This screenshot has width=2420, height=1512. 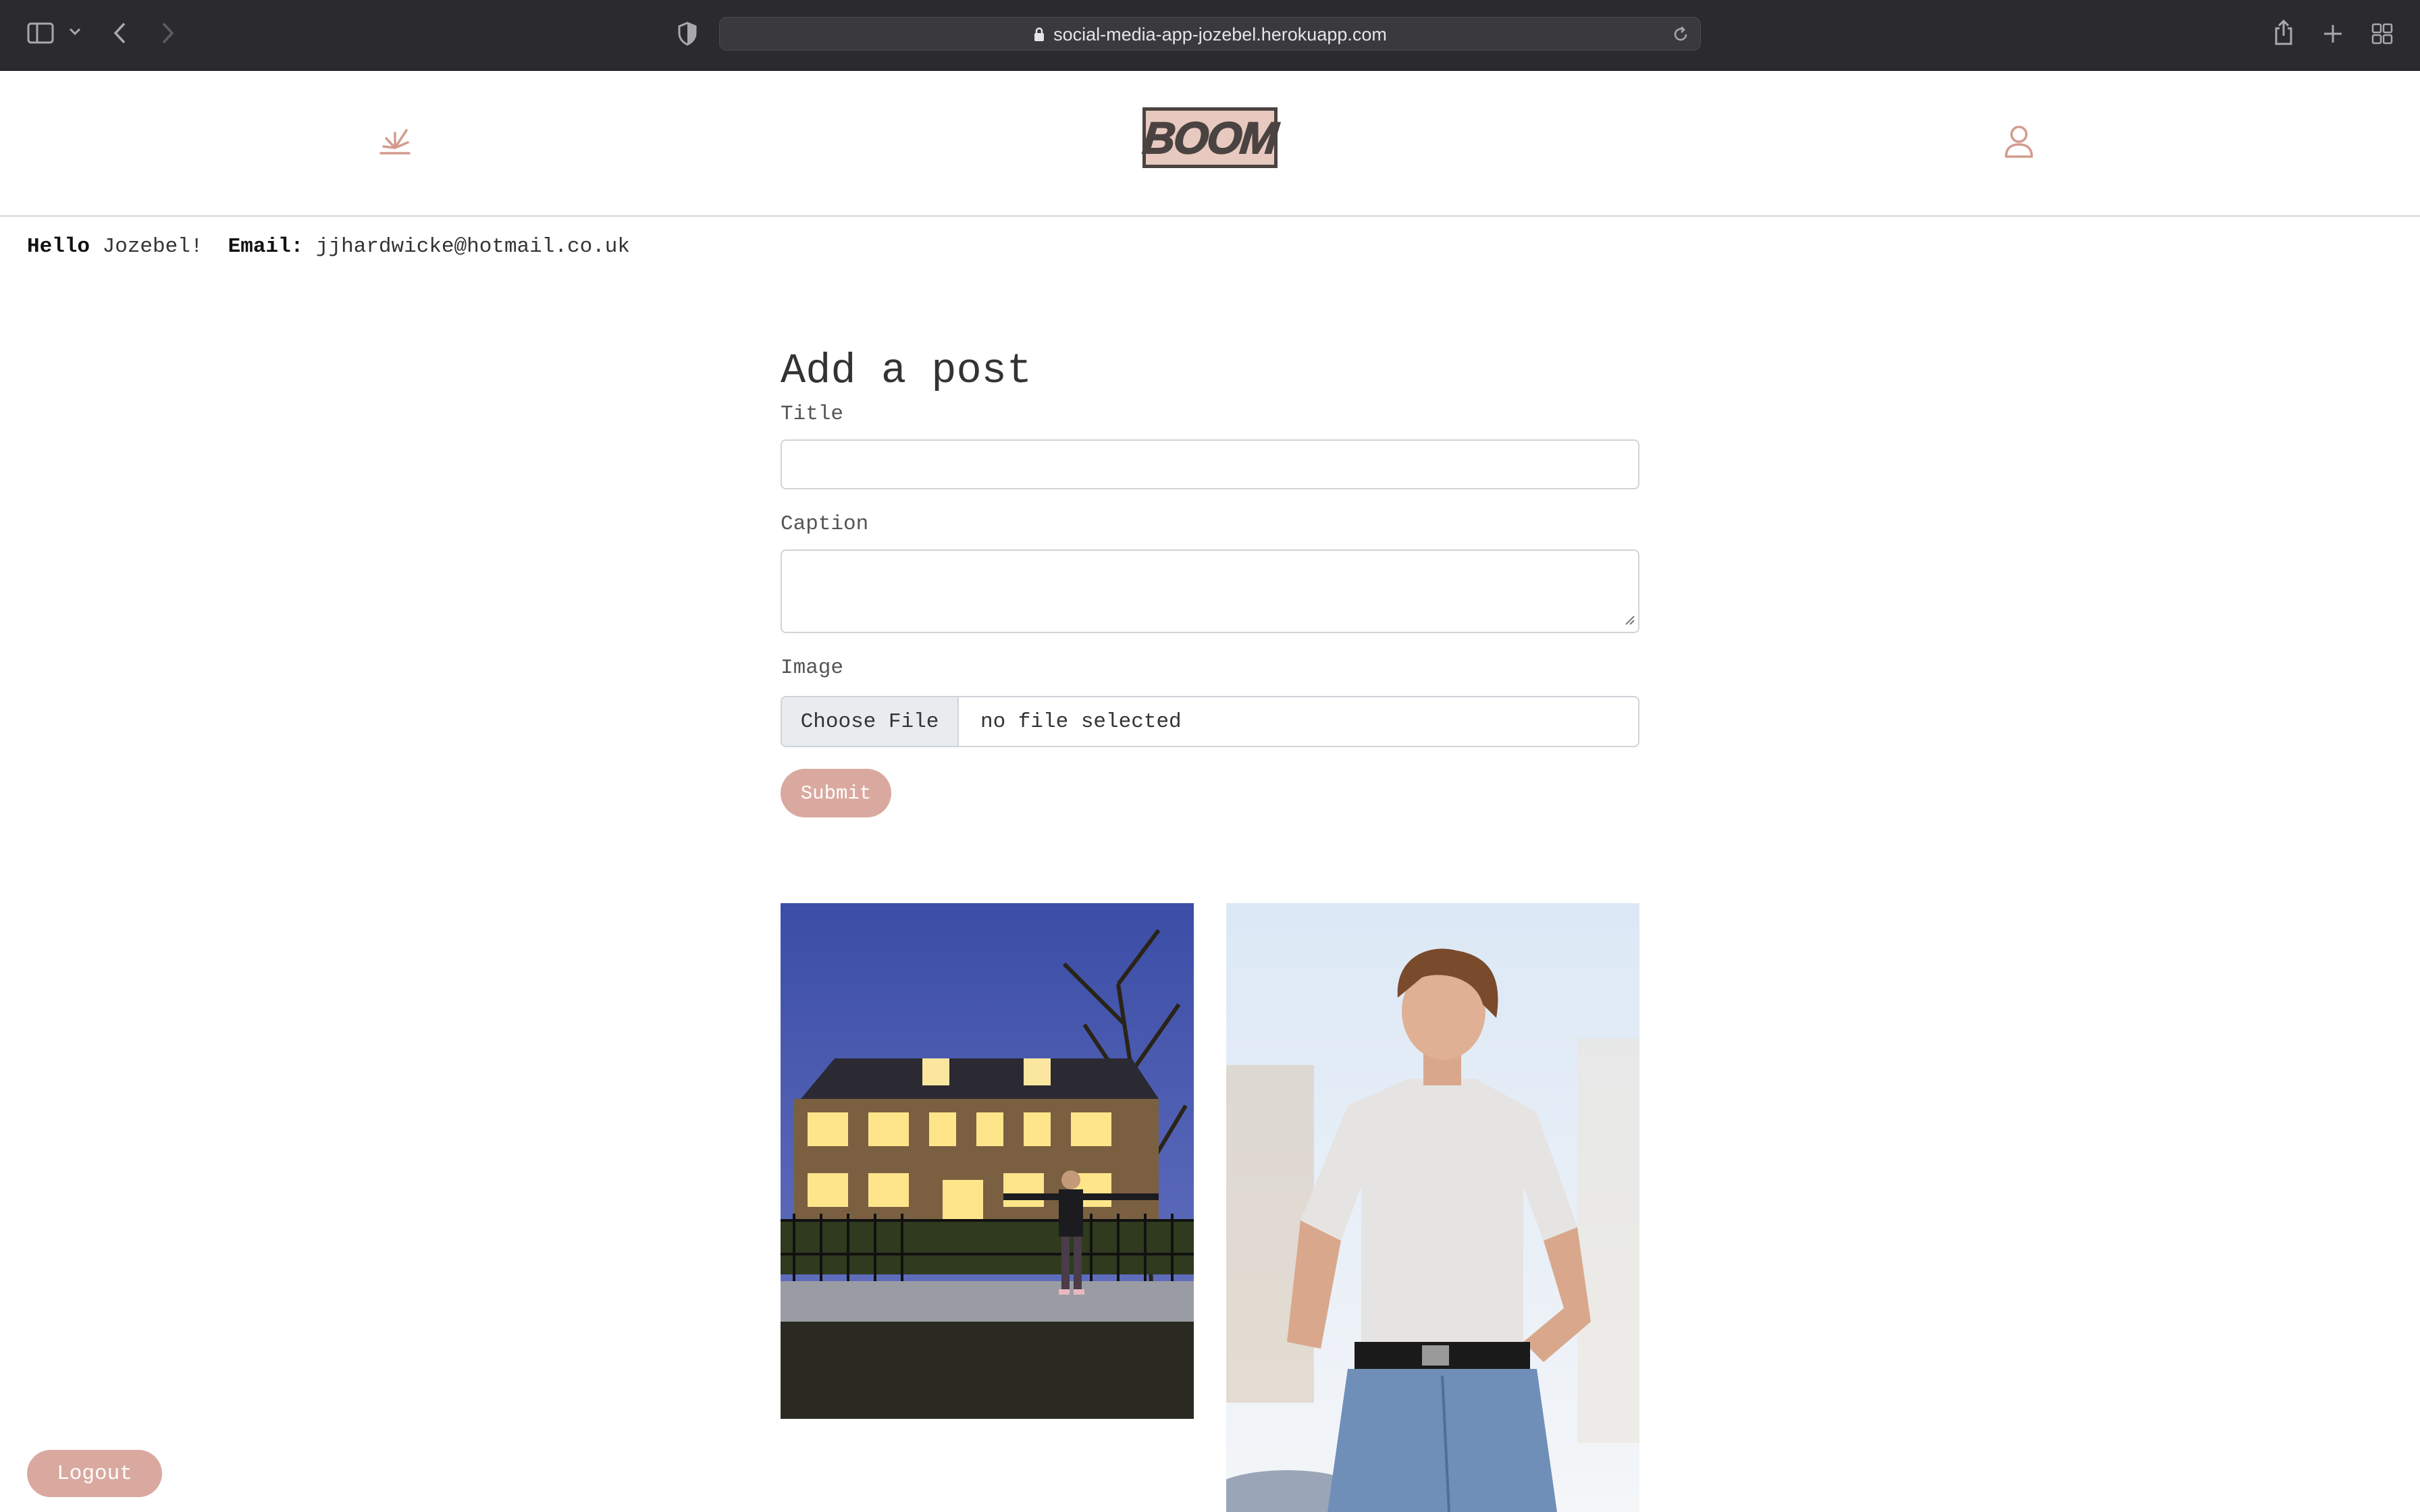 I want to click on user-email: jjhardwicke@hotmail.co.uk, so click(x=472, y=247).